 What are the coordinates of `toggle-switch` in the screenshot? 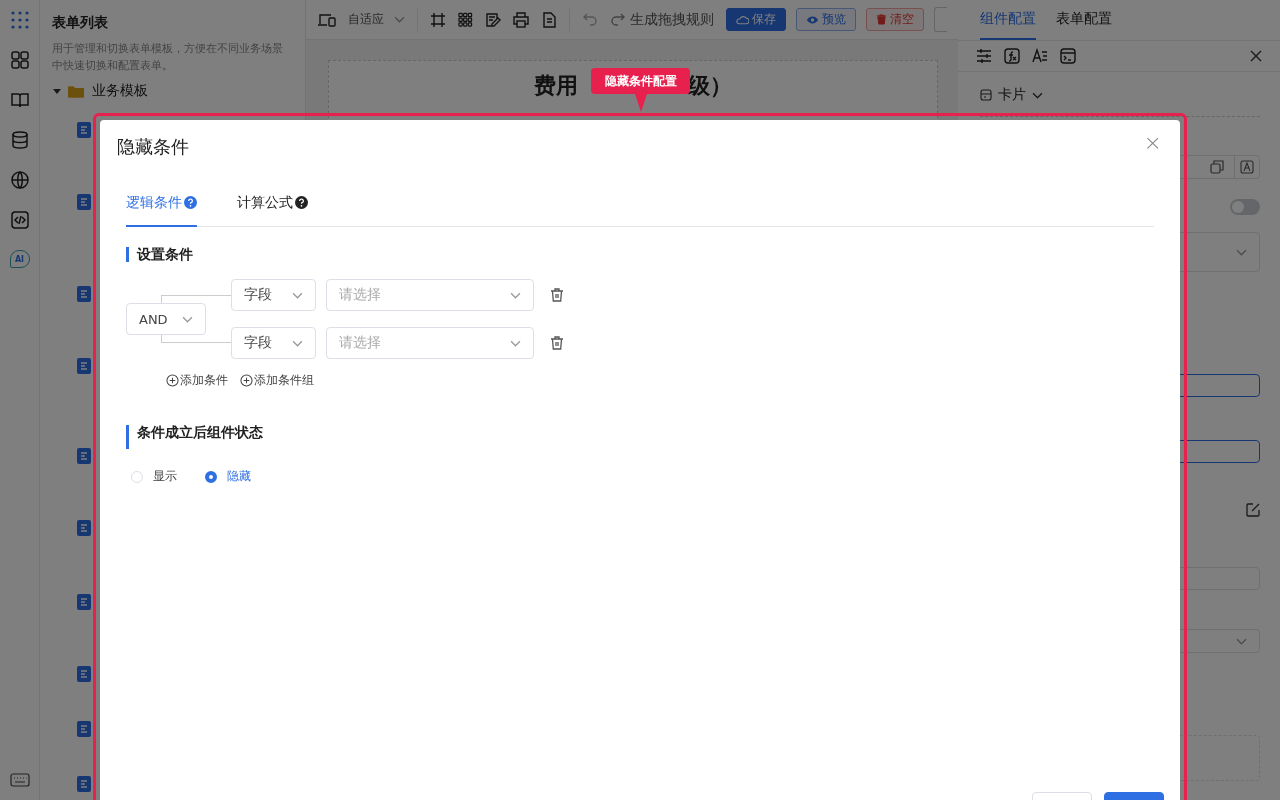 It's located at (1245, 207).